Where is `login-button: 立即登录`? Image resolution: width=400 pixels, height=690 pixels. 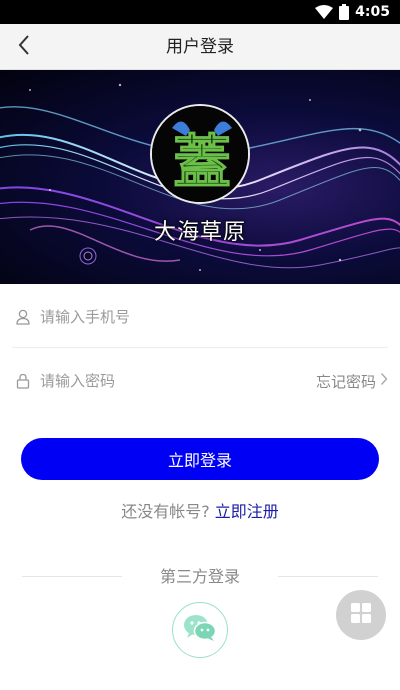
login-button: 立即登录 is located at coordinates (200, 459).